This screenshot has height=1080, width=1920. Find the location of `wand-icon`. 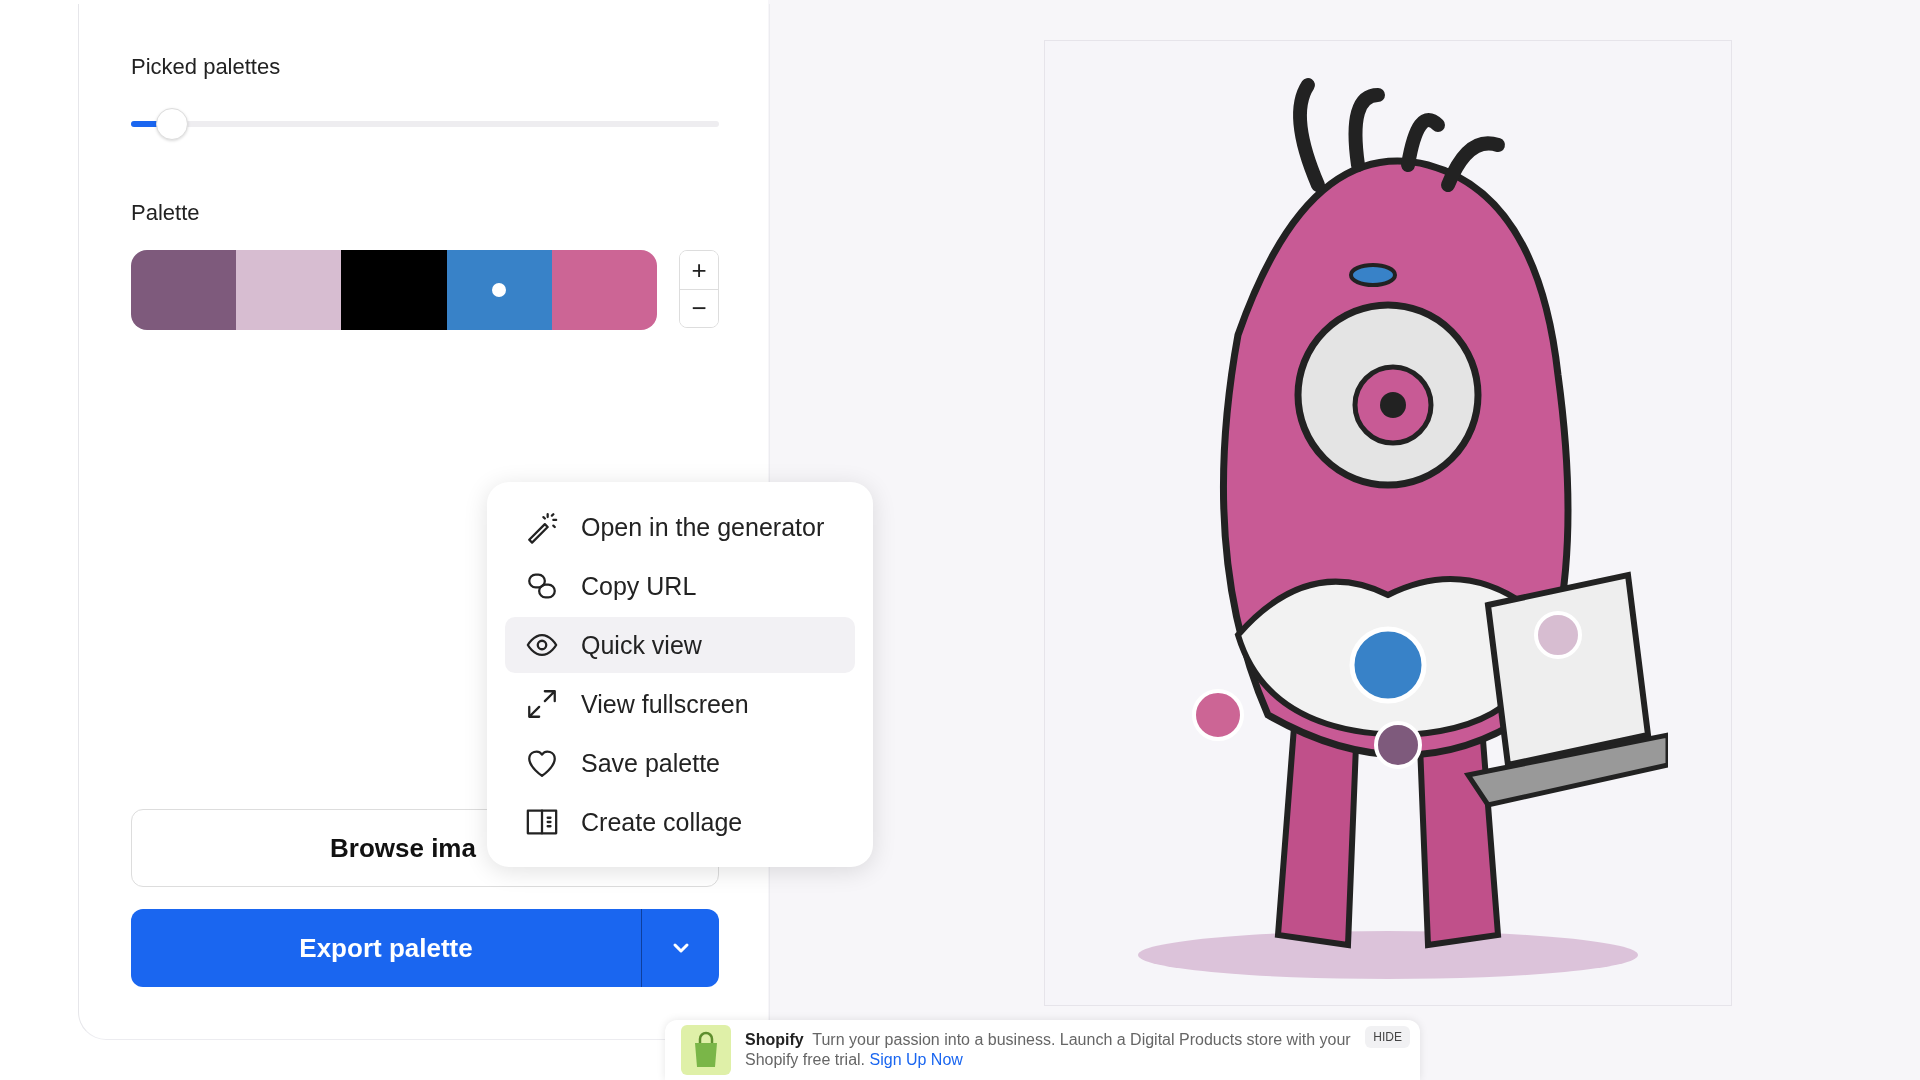

wand-icon is located at coordinates (542, 527).